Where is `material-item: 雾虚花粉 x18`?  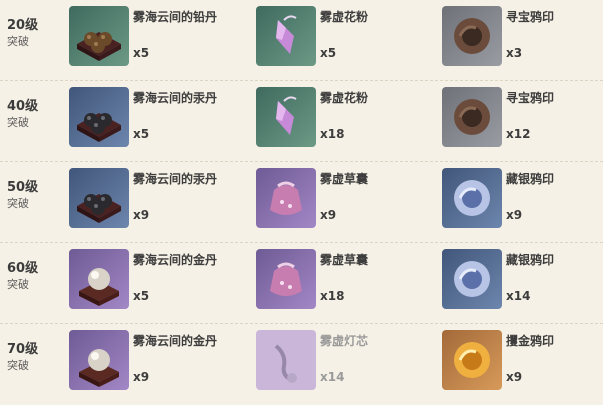
material-item: 雾虚花粉 x18 is located at coordinates (341, 121).